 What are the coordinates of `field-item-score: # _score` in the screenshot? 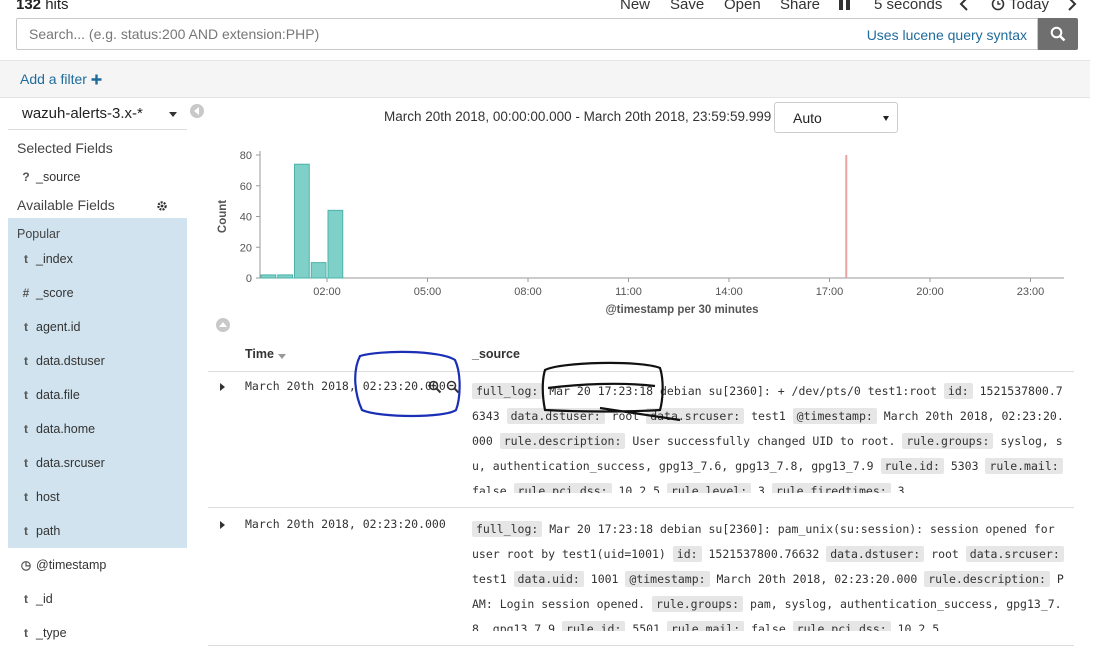 It's located at (97, 293).